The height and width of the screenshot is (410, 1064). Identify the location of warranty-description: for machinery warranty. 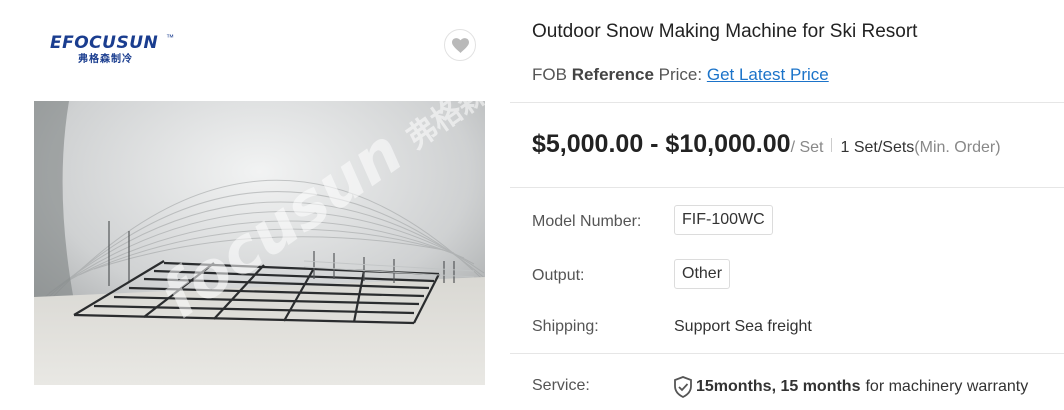
(947, 386).